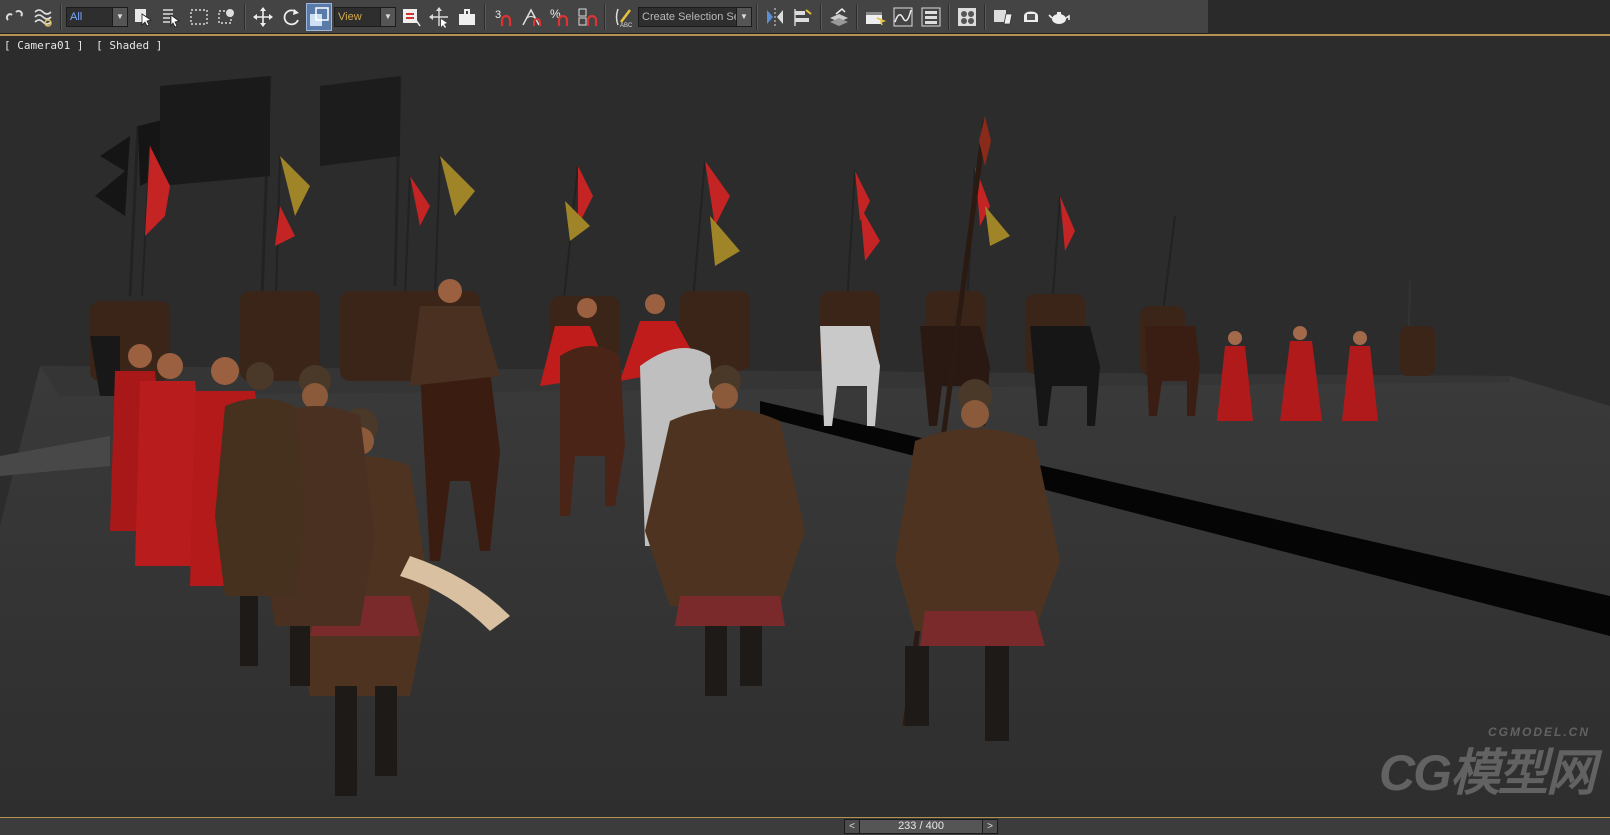 The height and width of the screenshot is (835, 1610). I want to click on selection-filter-value: All, so click(76, 16).